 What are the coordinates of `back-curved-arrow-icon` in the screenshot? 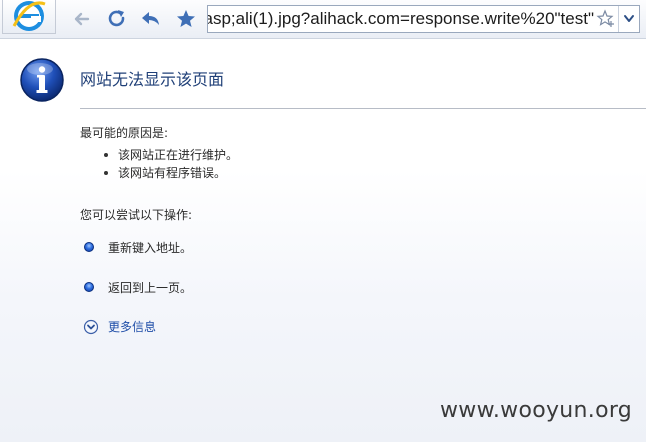 It's located at (150, 18).